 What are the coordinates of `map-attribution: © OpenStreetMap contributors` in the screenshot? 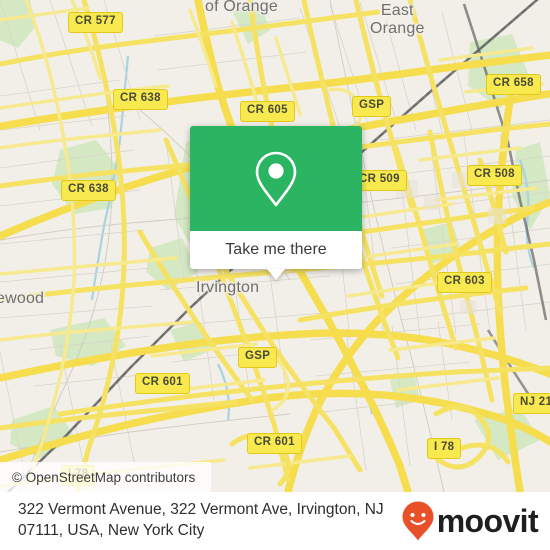 It's located at (106, 477).